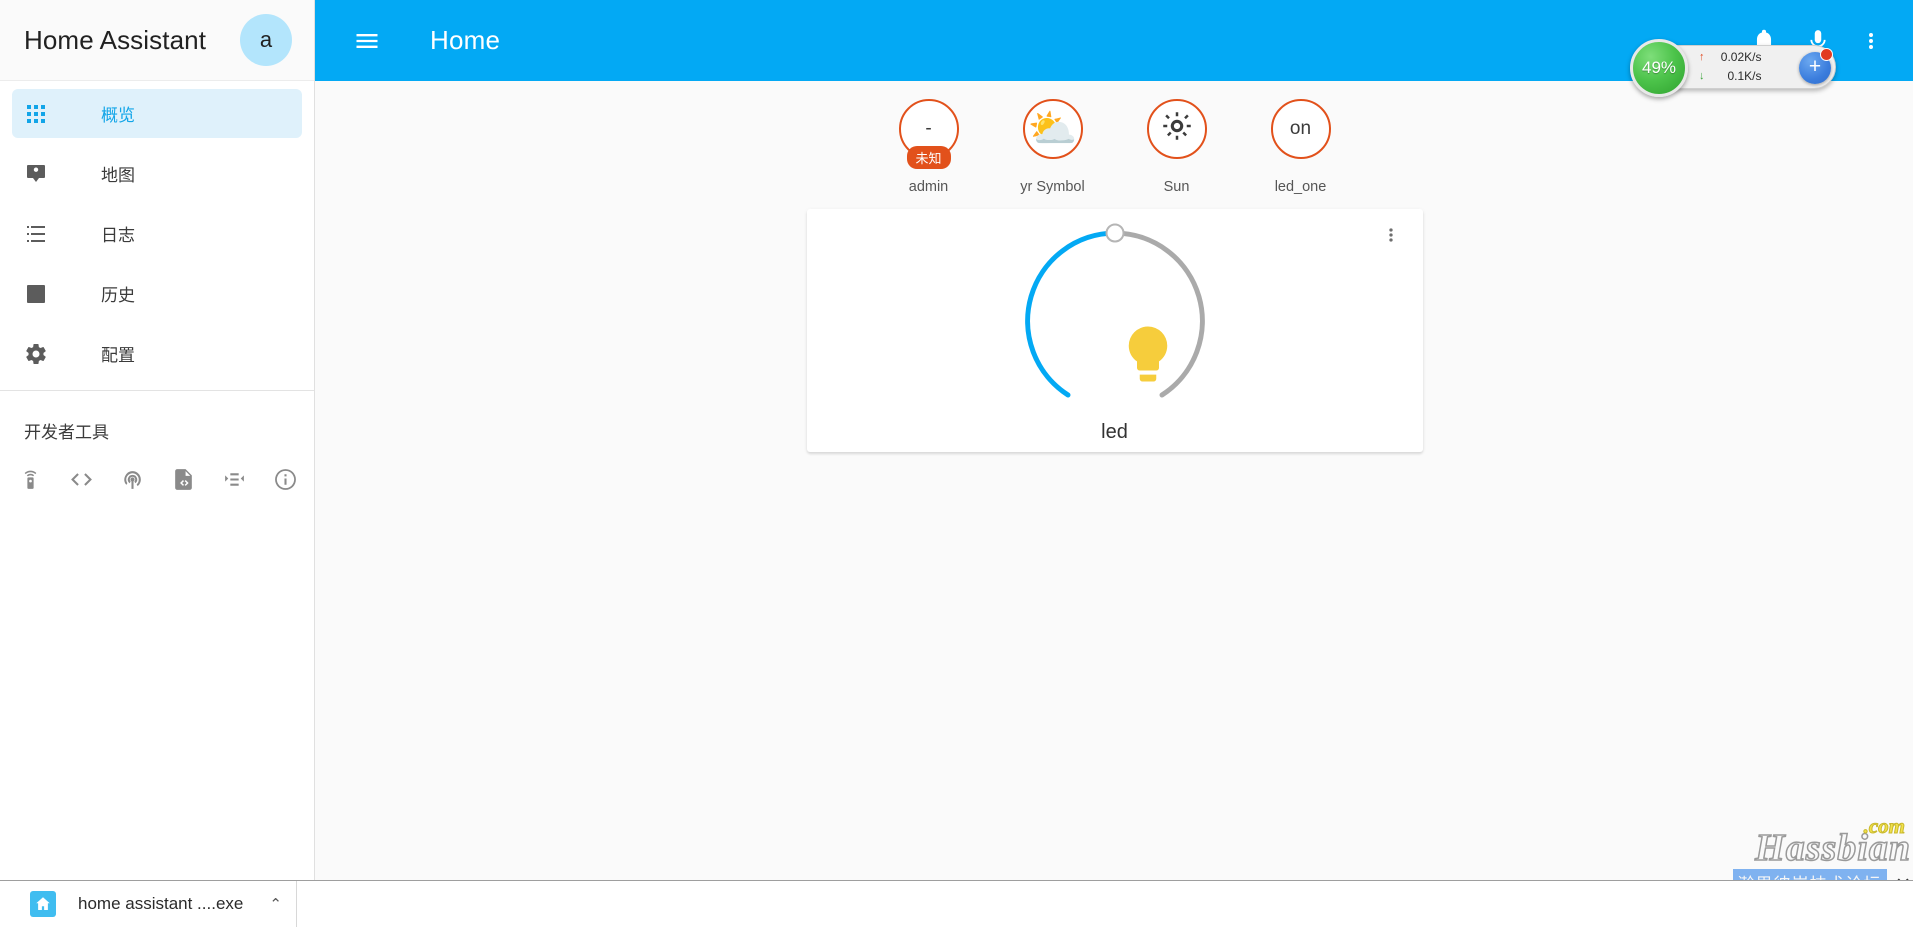  I want to click on upload-rate-row: ↑ 0.02K/s, so click(1730, 57).